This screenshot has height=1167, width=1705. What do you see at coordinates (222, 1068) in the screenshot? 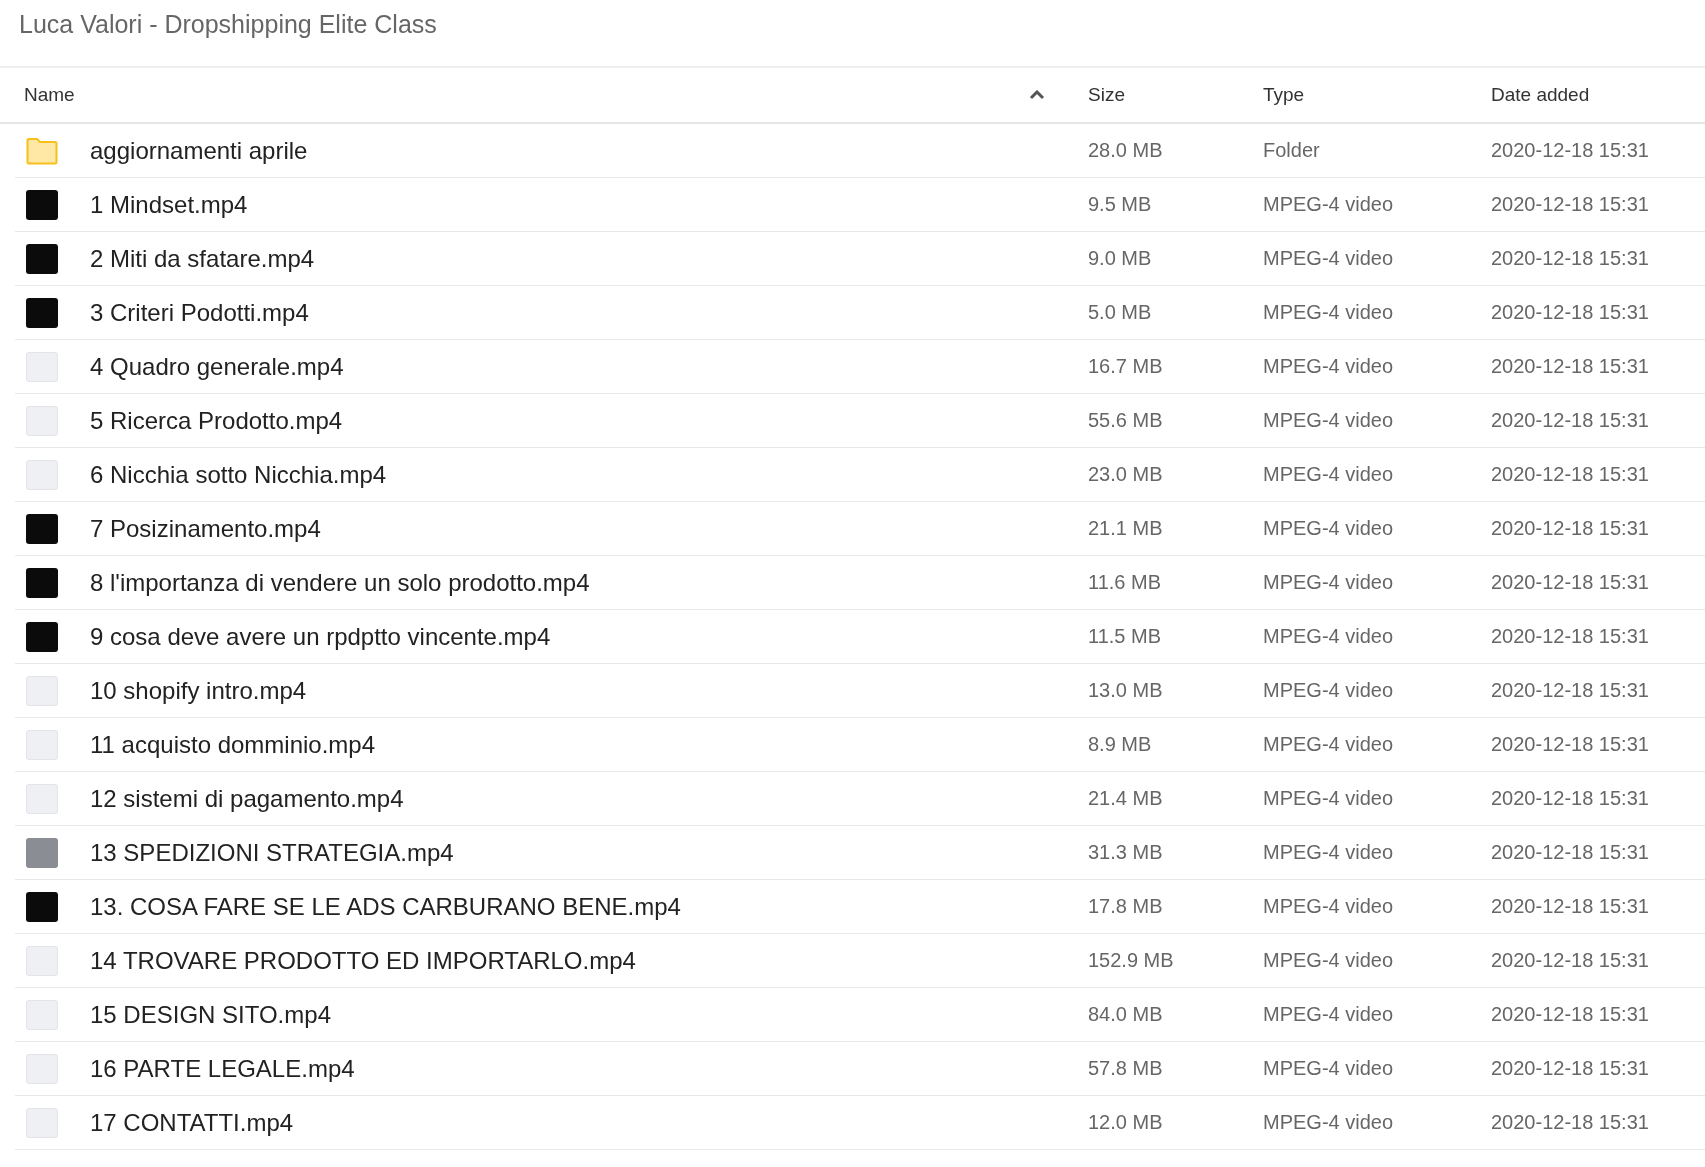
I see `file-name: 16 PARTE LEGALE.mp4` at bounding box center [222, 1068].